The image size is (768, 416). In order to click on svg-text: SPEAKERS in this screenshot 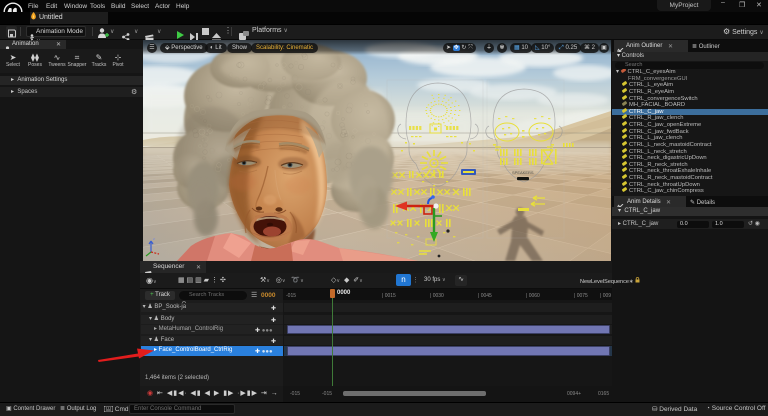, I will do `click(523, 172)`.